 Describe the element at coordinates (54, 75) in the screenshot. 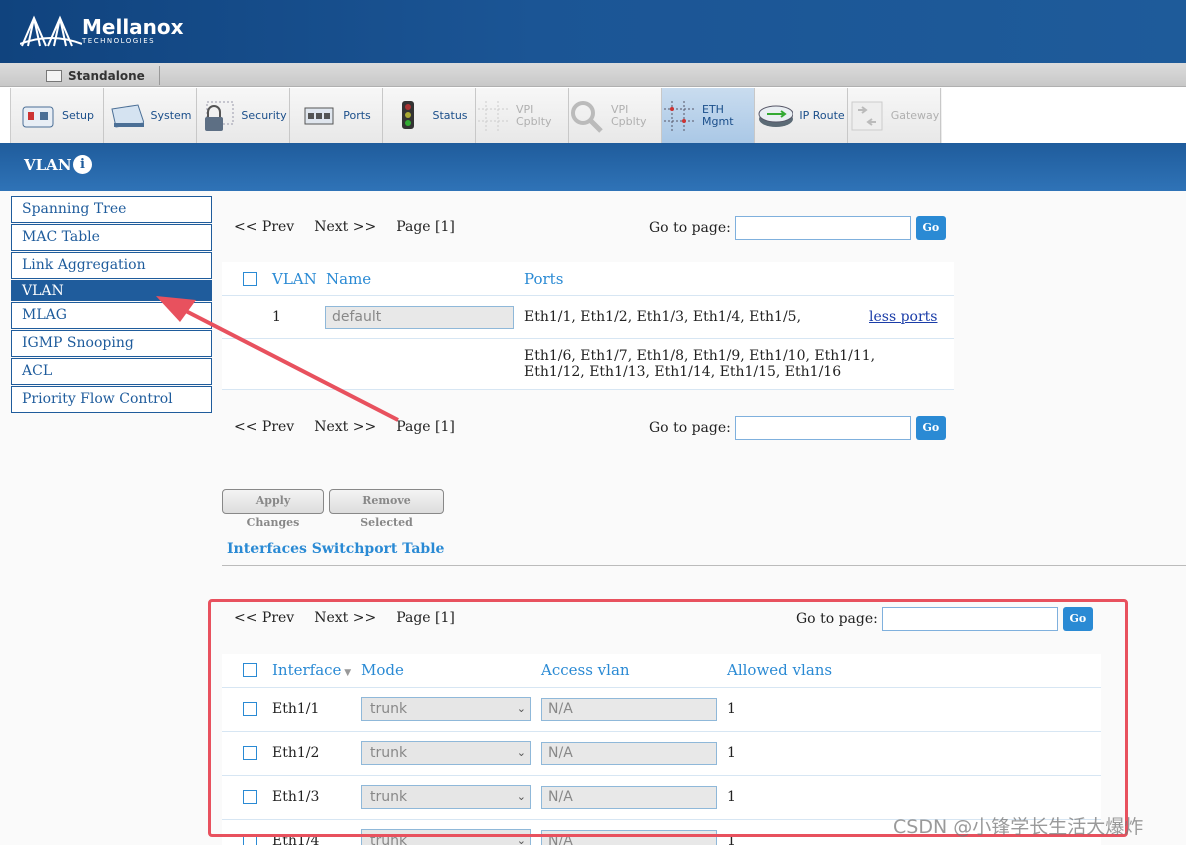

I see `monitor-icon` at that location.